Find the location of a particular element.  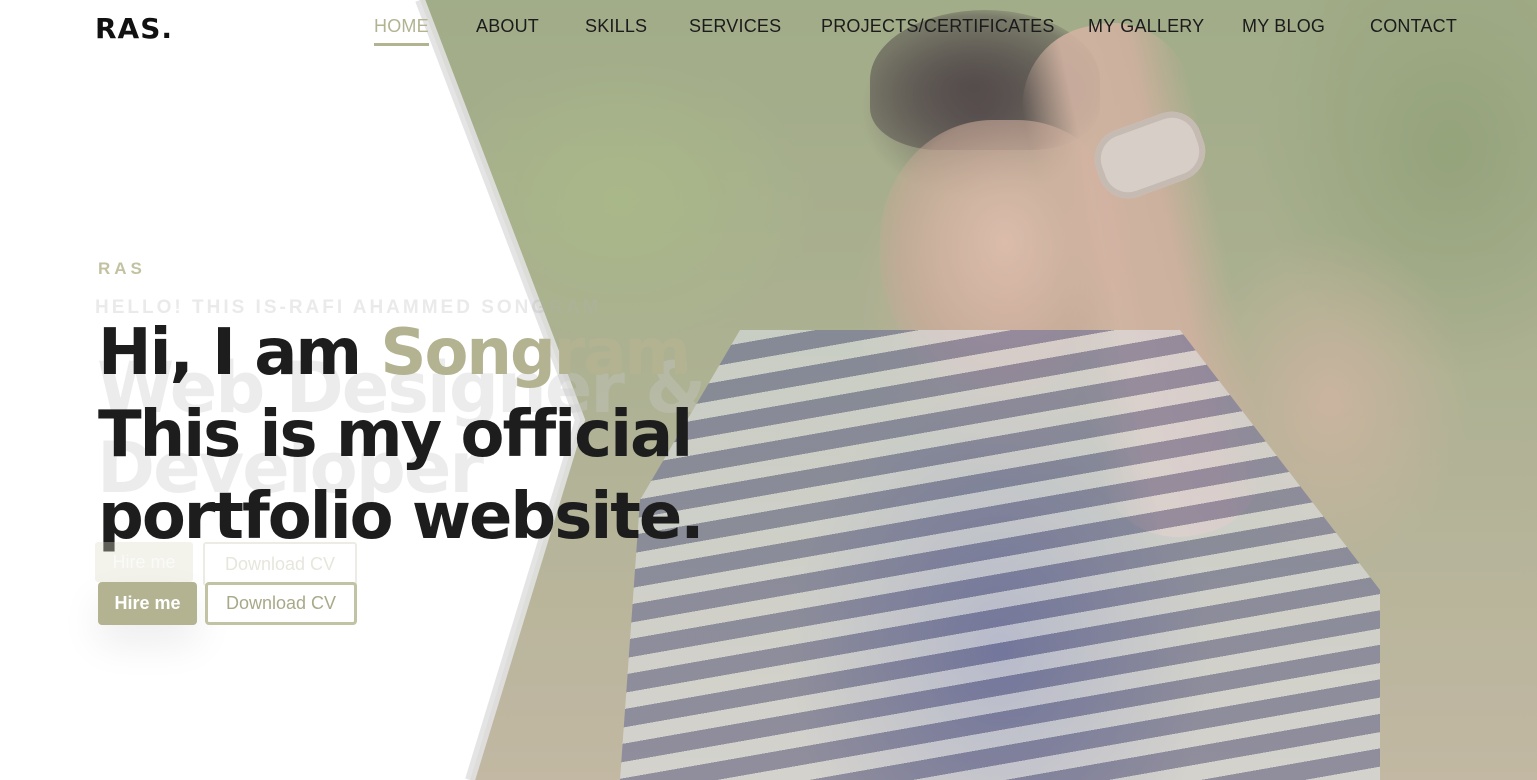

headline-line1: Hi, I am Songram is located at coordinates (400, 353).